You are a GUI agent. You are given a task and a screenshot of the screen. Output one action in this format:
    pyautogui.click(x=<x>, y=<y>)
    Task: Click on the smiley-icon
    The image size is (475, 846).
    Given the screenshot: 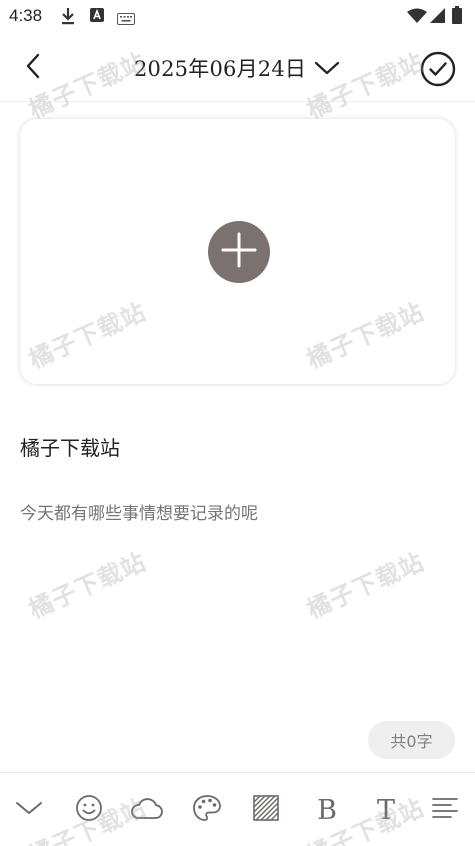 What is the action you would take?
    pyautogui.click(x=89, y=810)
    